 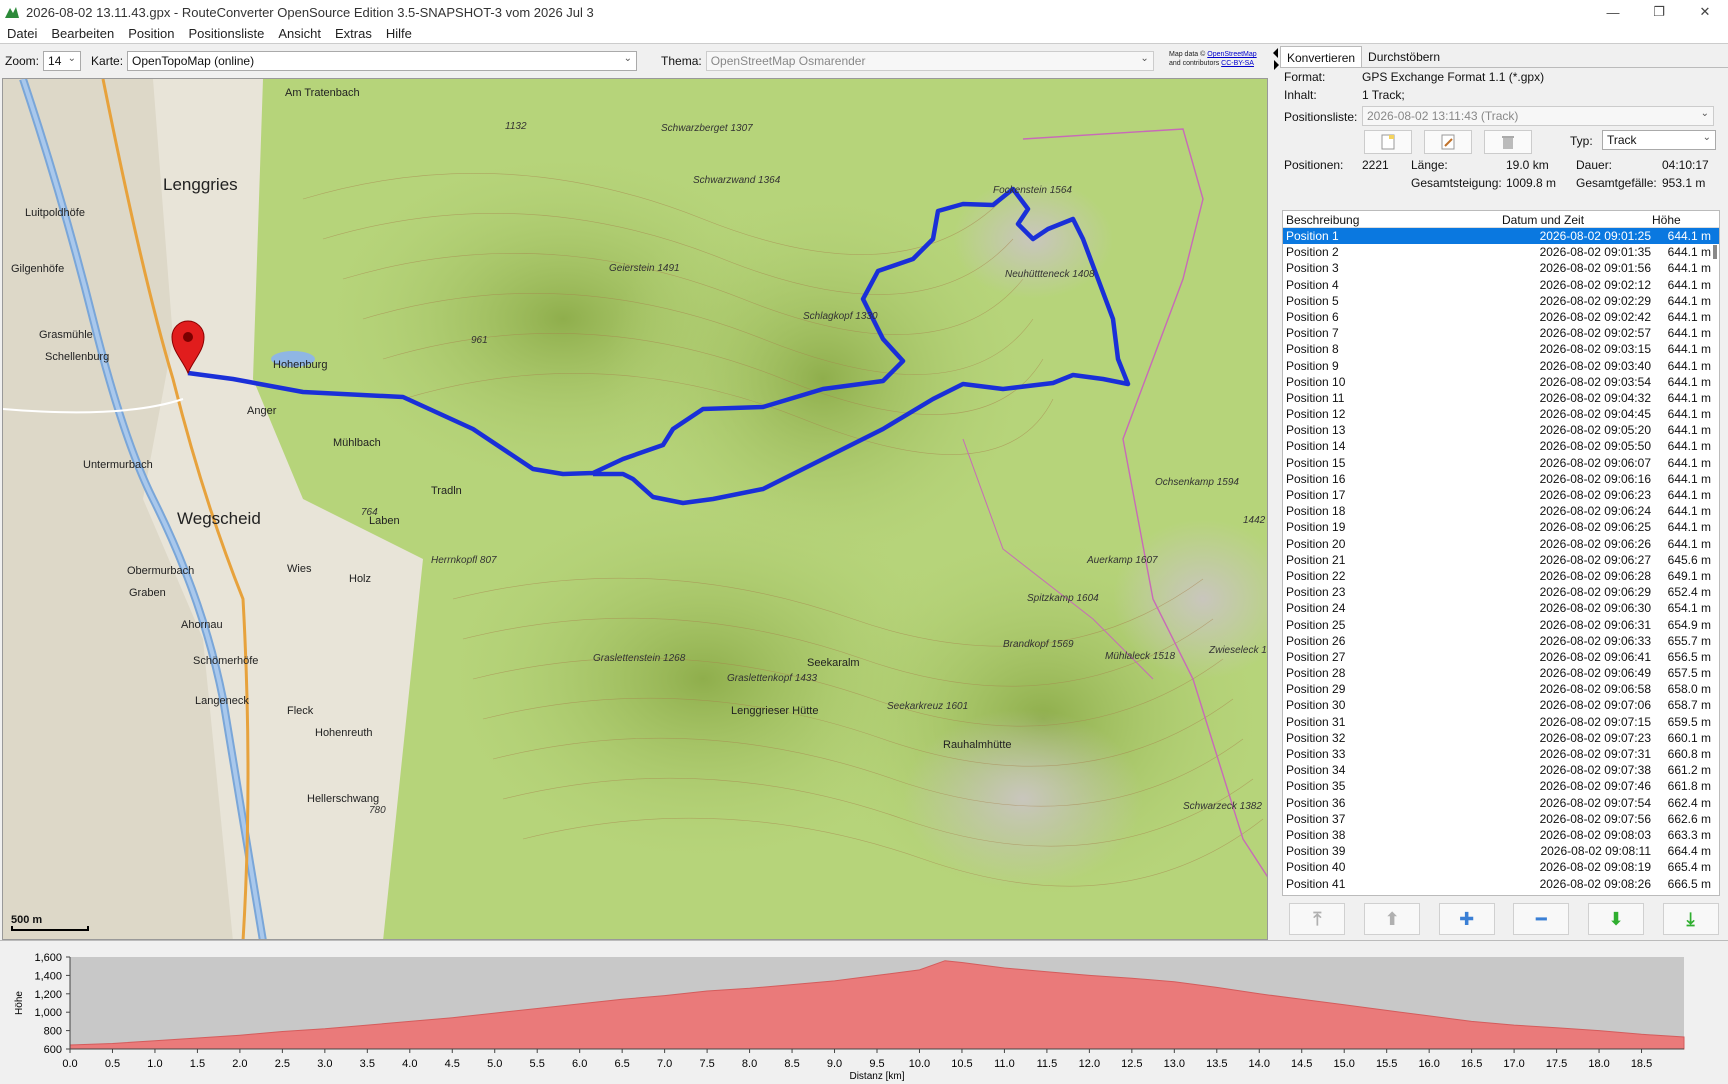 I want to click on table-row: Position 16 2026-08-02 09:06:16 644.1 m, so click(x=1501, y=478).